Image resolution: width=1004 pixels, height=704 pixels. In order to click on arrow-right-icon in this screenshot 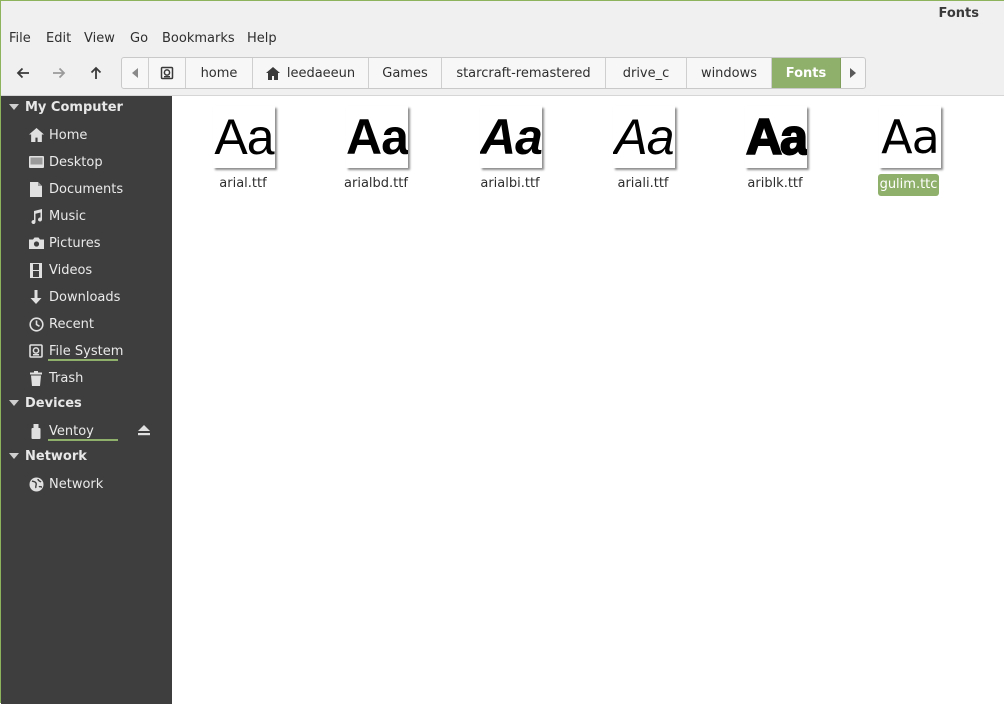, I will do `click(59, 73)`.